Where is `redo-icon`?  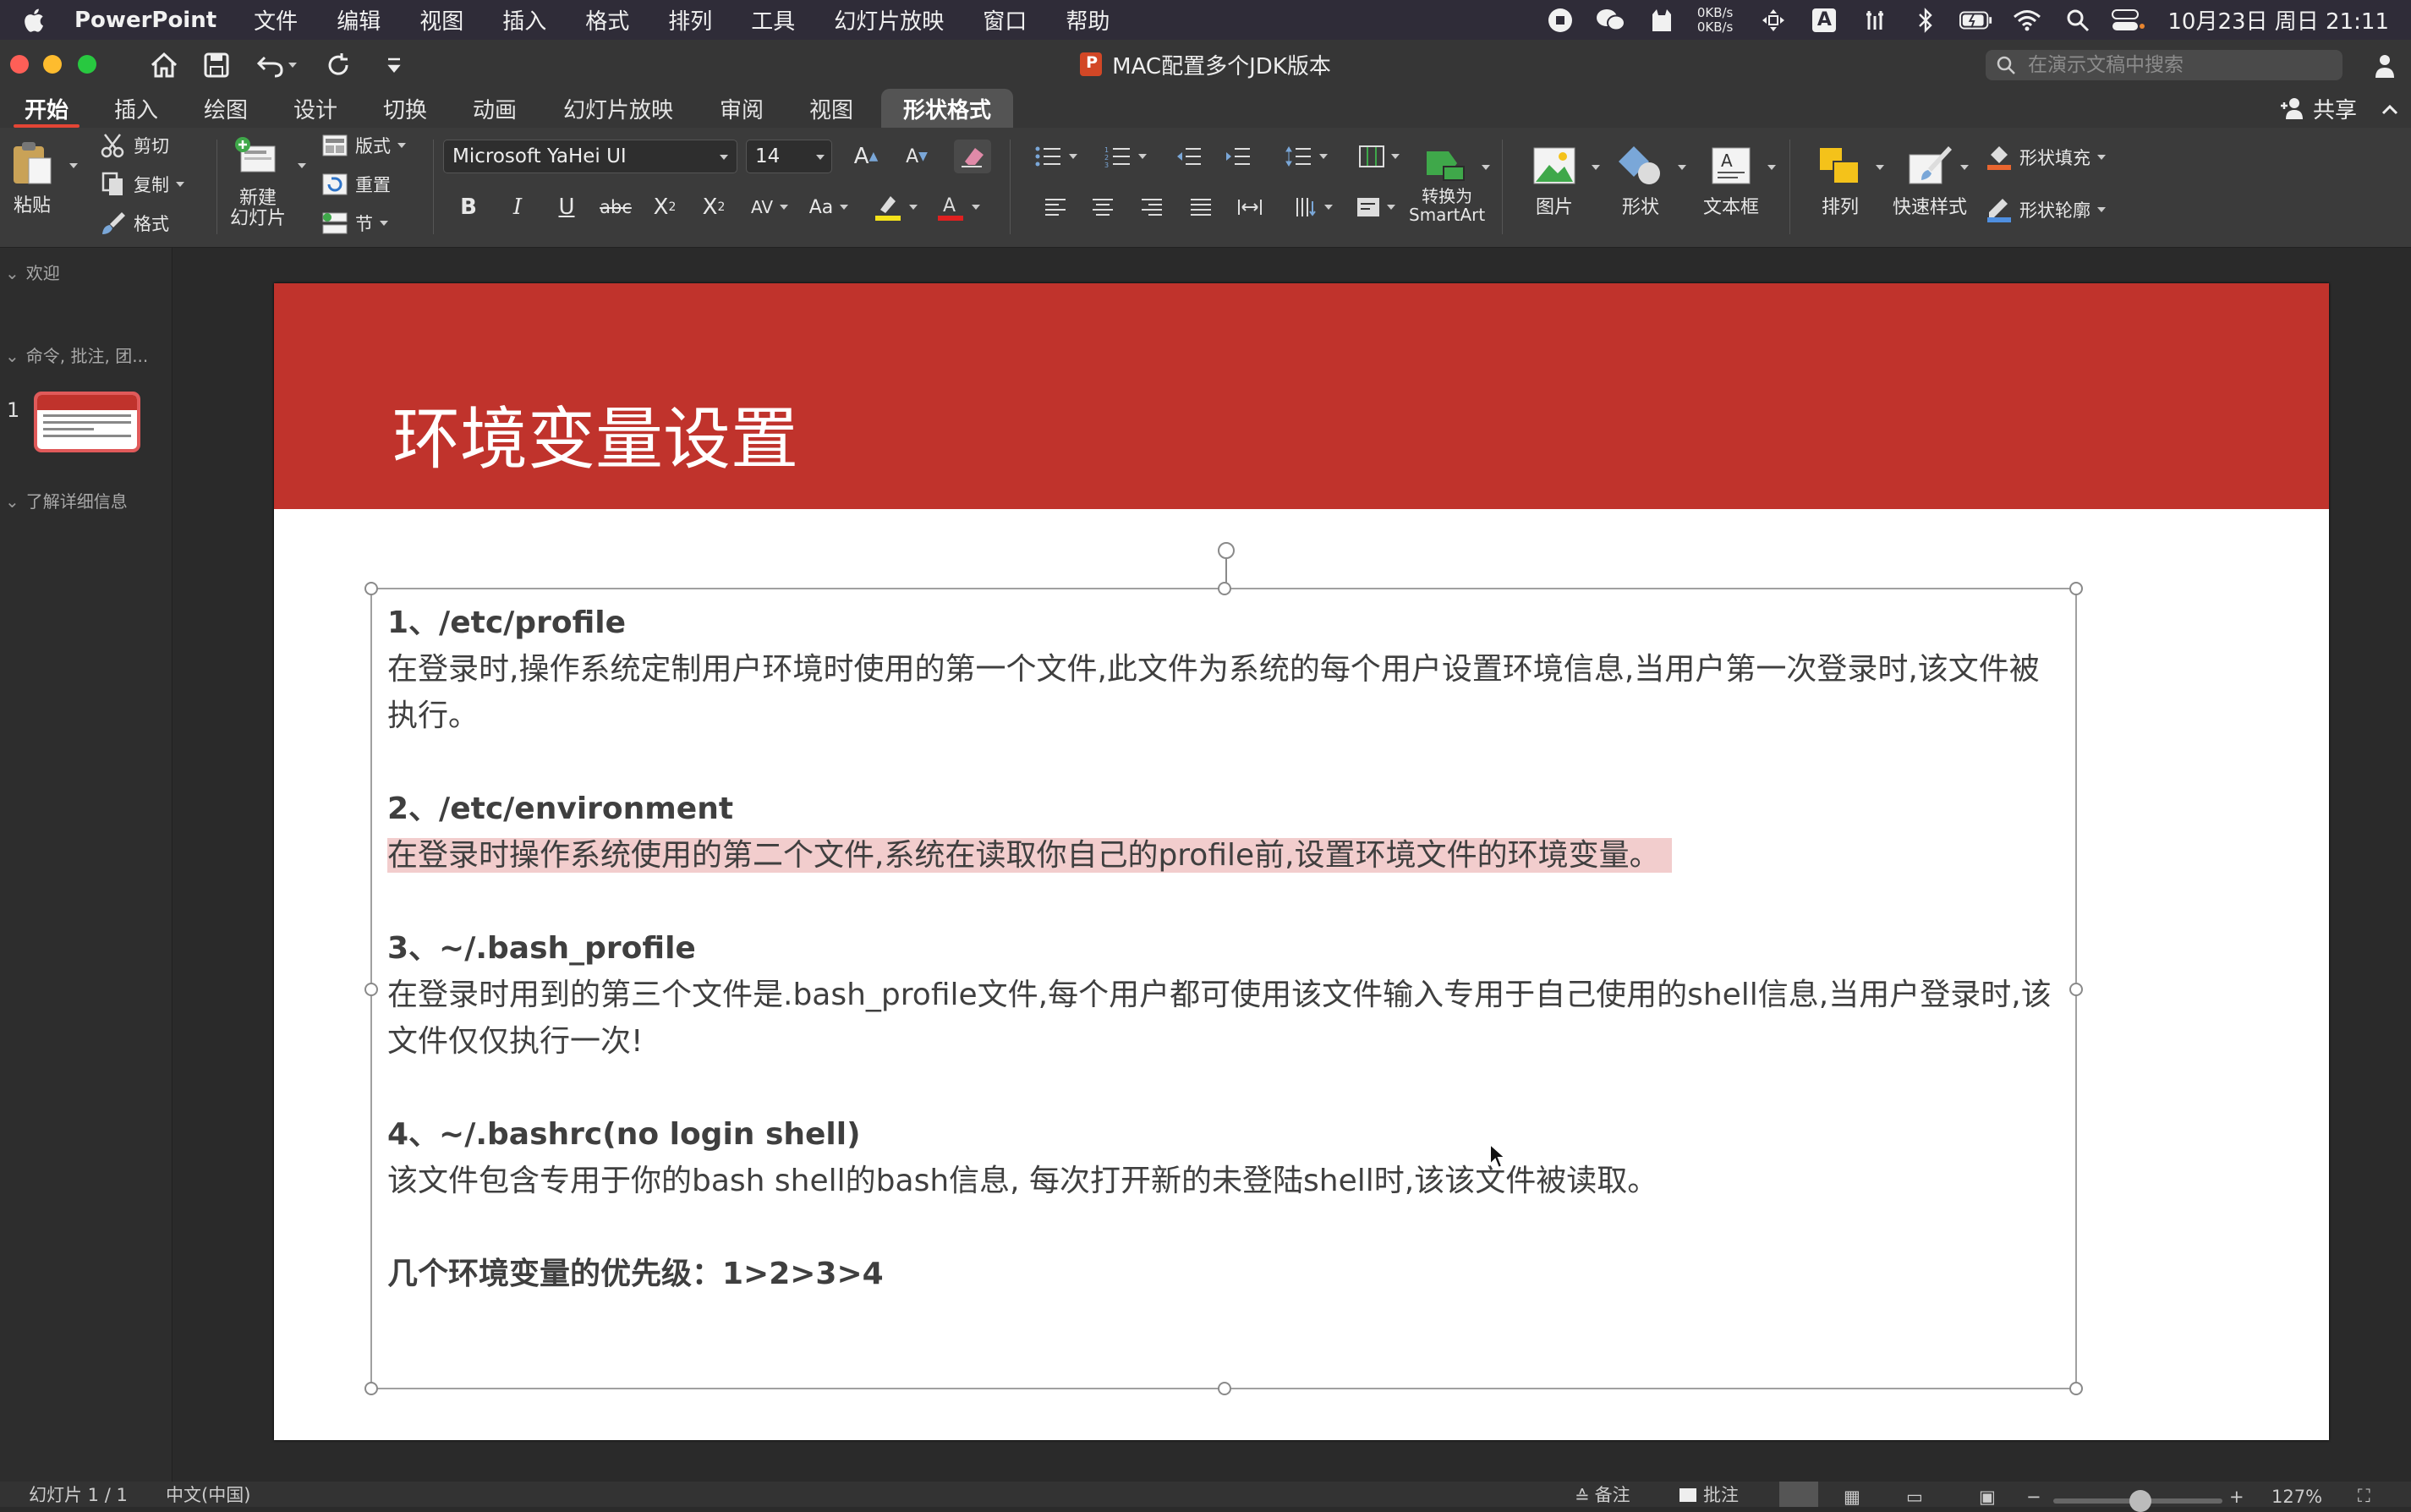
redo-icon is located at coordinates (338, 65).